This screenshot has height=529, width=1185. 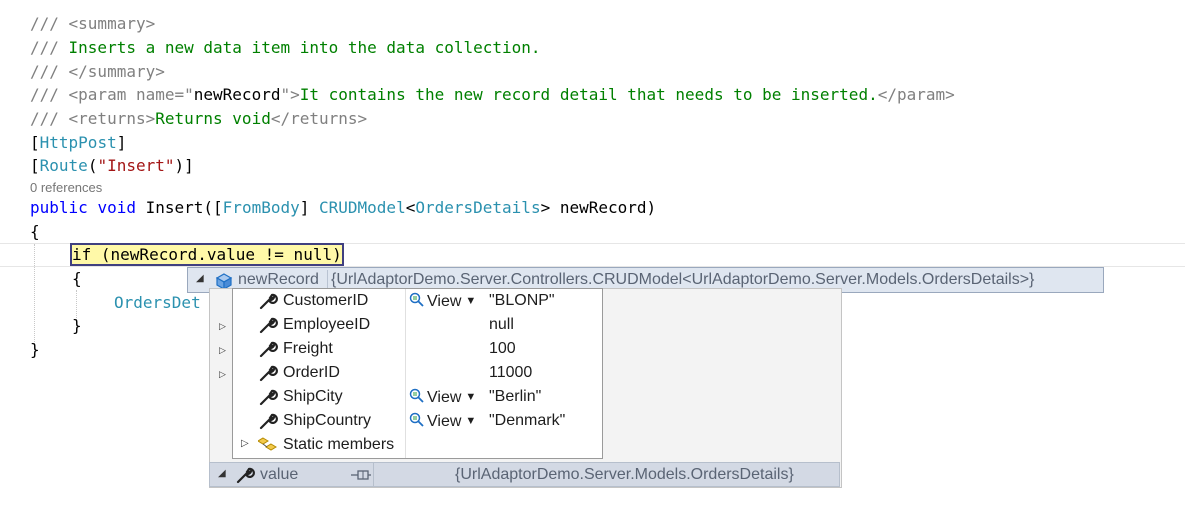 I want to click on property-name: ShipCountry, so click(x=327, y=420).